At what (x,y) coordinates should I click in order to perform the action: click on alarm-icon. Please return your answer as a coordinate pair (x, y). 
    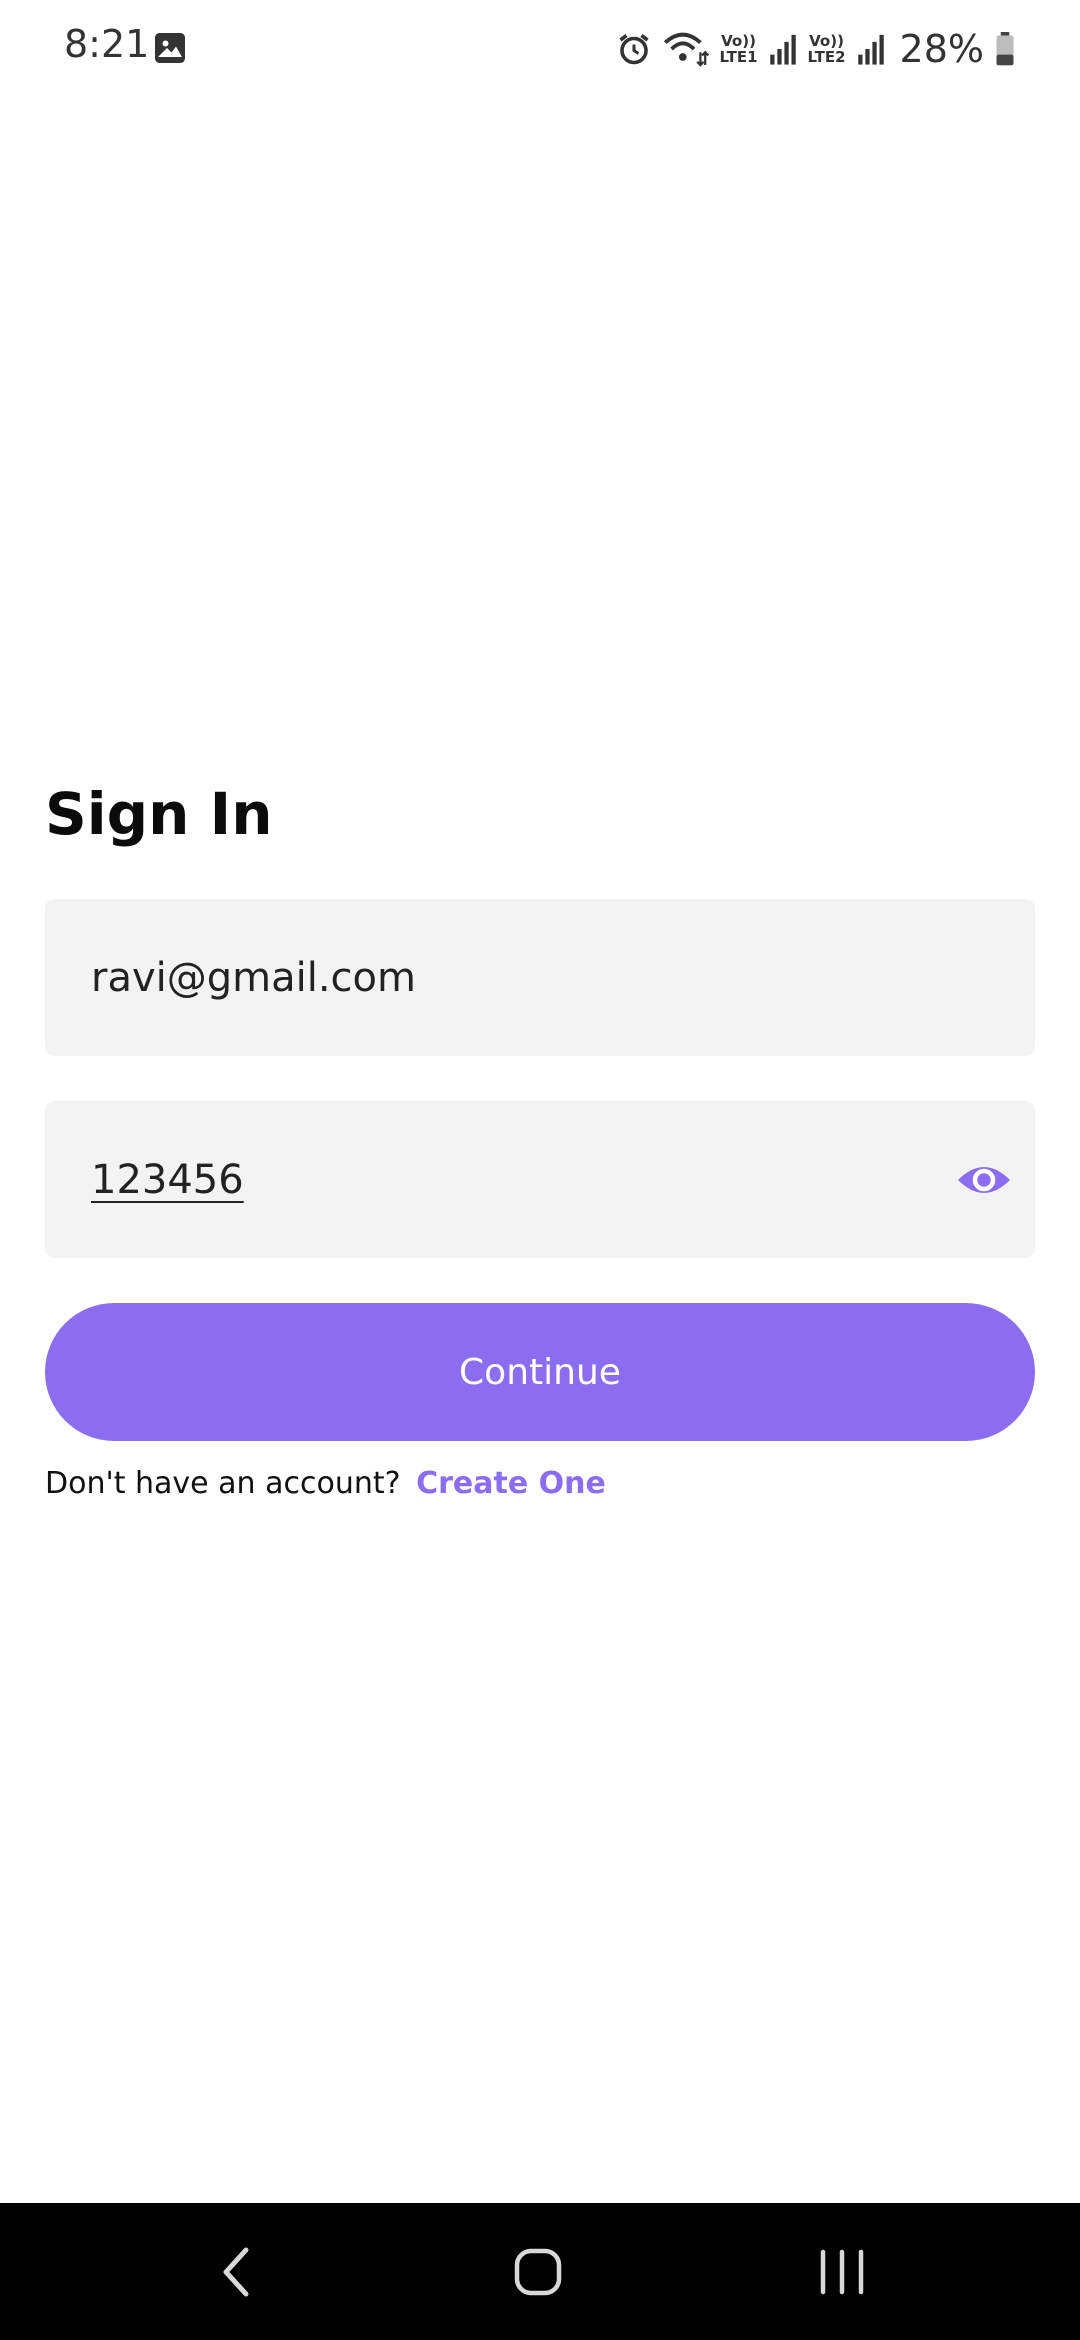
    Looking at the image, I should click on (633, 49).